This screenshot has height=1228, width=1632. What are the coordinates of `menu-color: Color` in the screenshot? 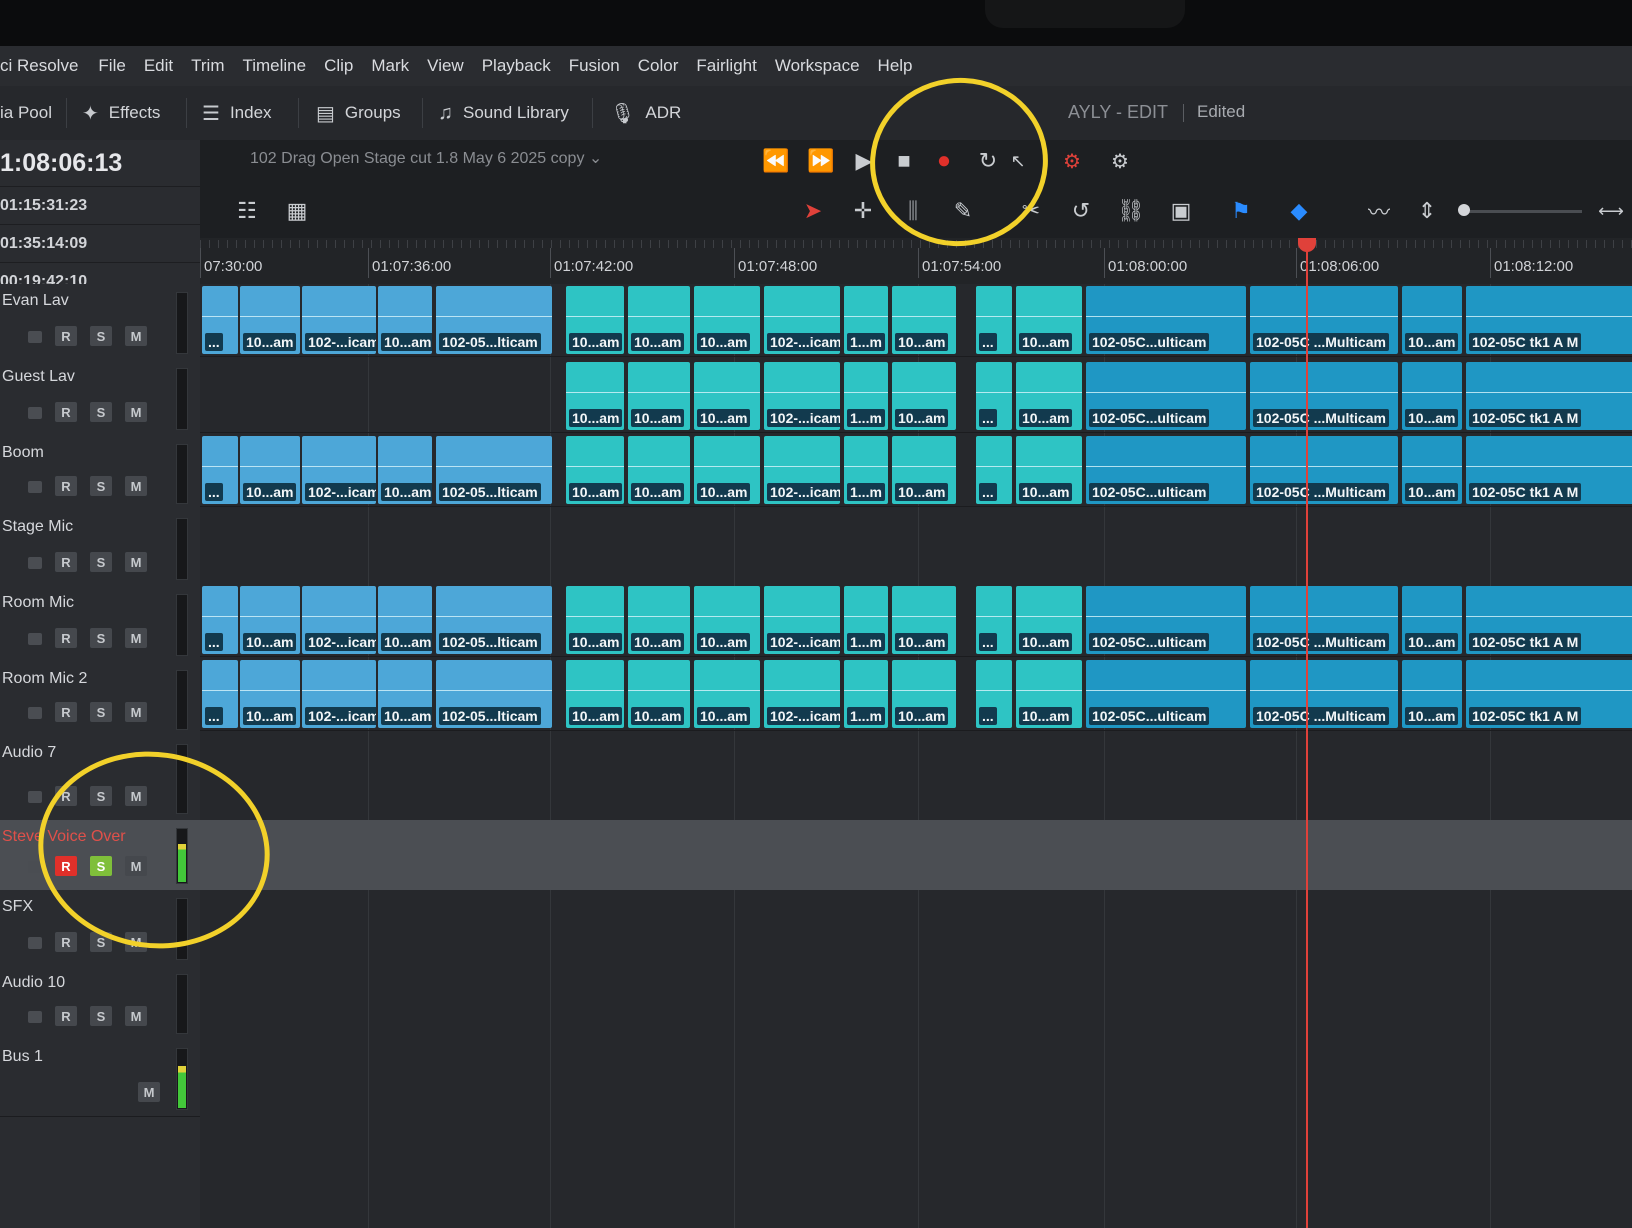 It's located at (658, 66).